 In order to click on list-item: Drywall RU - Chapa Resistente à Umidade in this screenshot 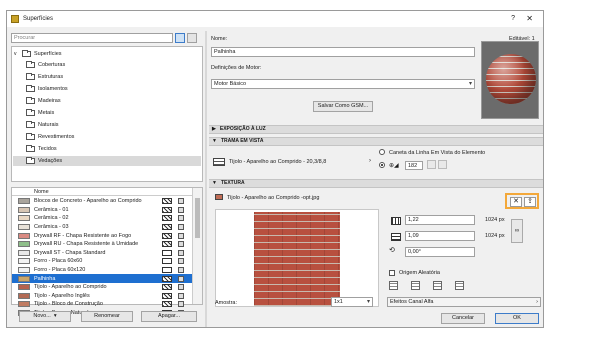, I will do `click(102, 244)`.